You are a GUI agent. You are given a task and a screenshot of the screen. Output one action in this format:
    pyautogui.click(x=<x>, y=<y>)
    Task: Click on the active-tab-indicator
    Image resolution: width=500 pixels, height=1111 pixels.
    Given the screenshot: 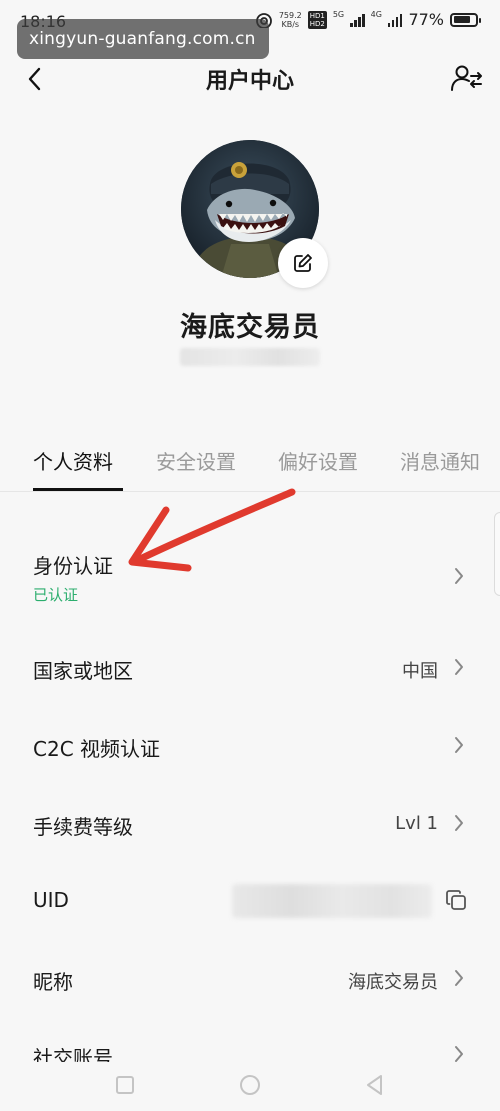 What is the action you would take?
    pyautogui.click(x=78, y=489)
    